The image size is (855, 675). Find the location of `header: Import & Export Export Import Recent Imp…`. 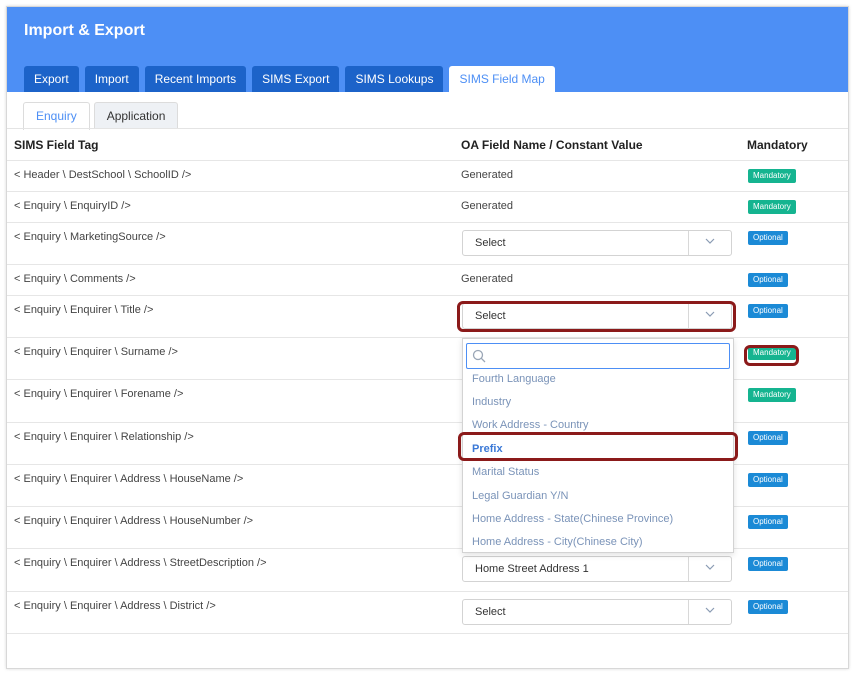

header: Import & Export Export Import Recent Imp… is located at coordinates (427, 49).